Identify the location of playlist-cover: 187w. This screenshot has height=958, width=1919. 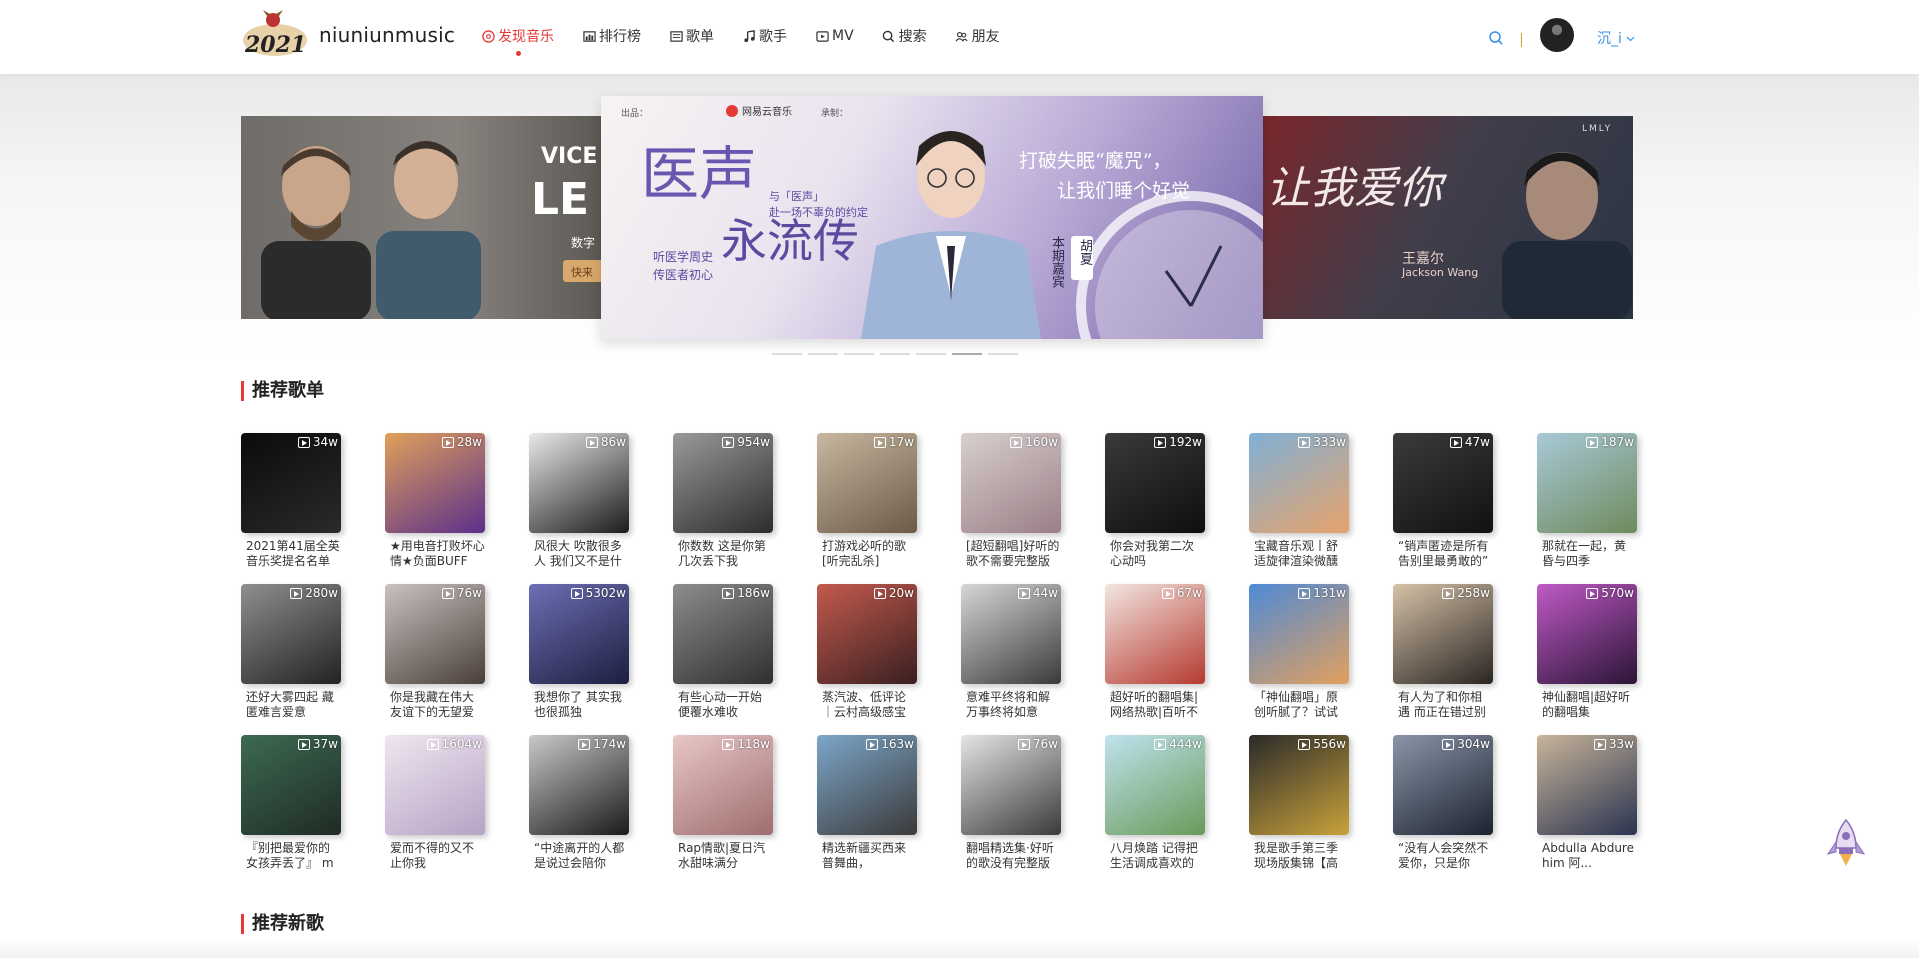
(1587, 483).